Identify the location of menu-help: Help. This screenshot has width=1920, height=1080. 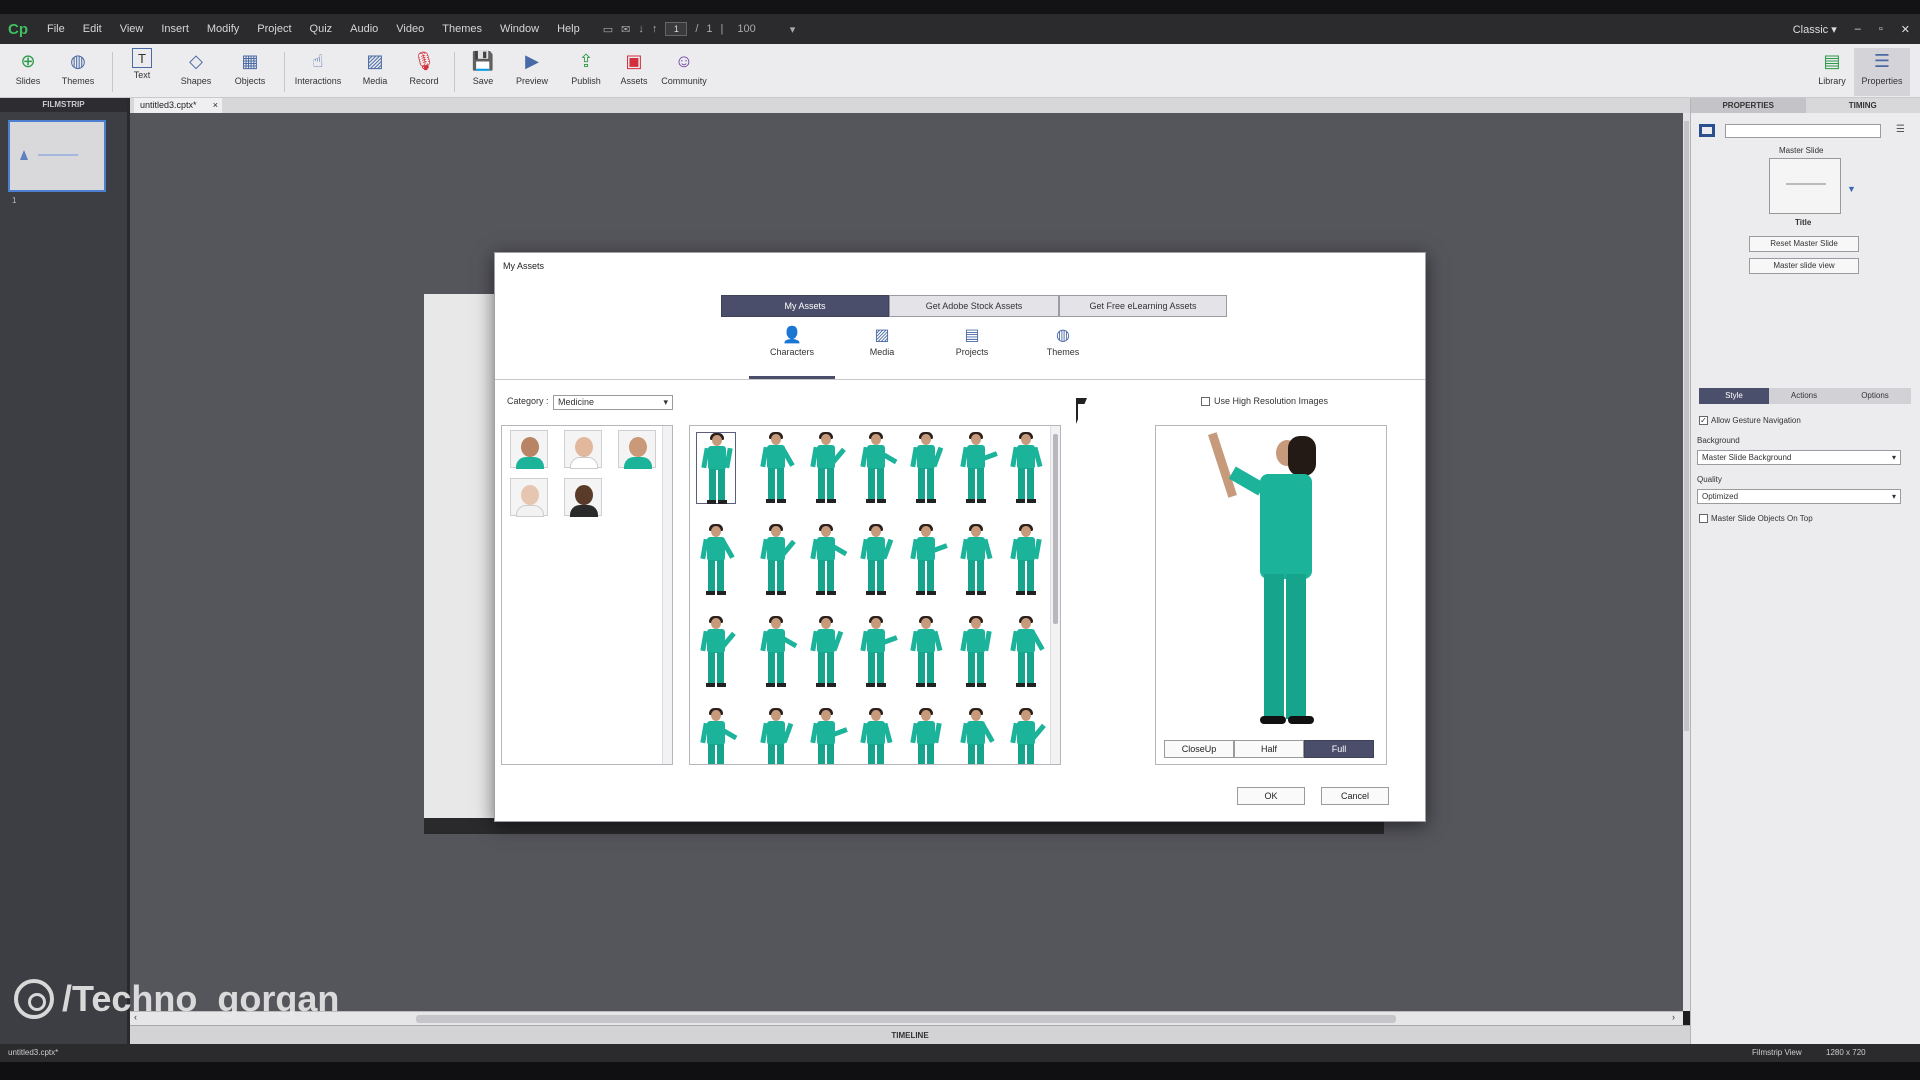
(568, 29).